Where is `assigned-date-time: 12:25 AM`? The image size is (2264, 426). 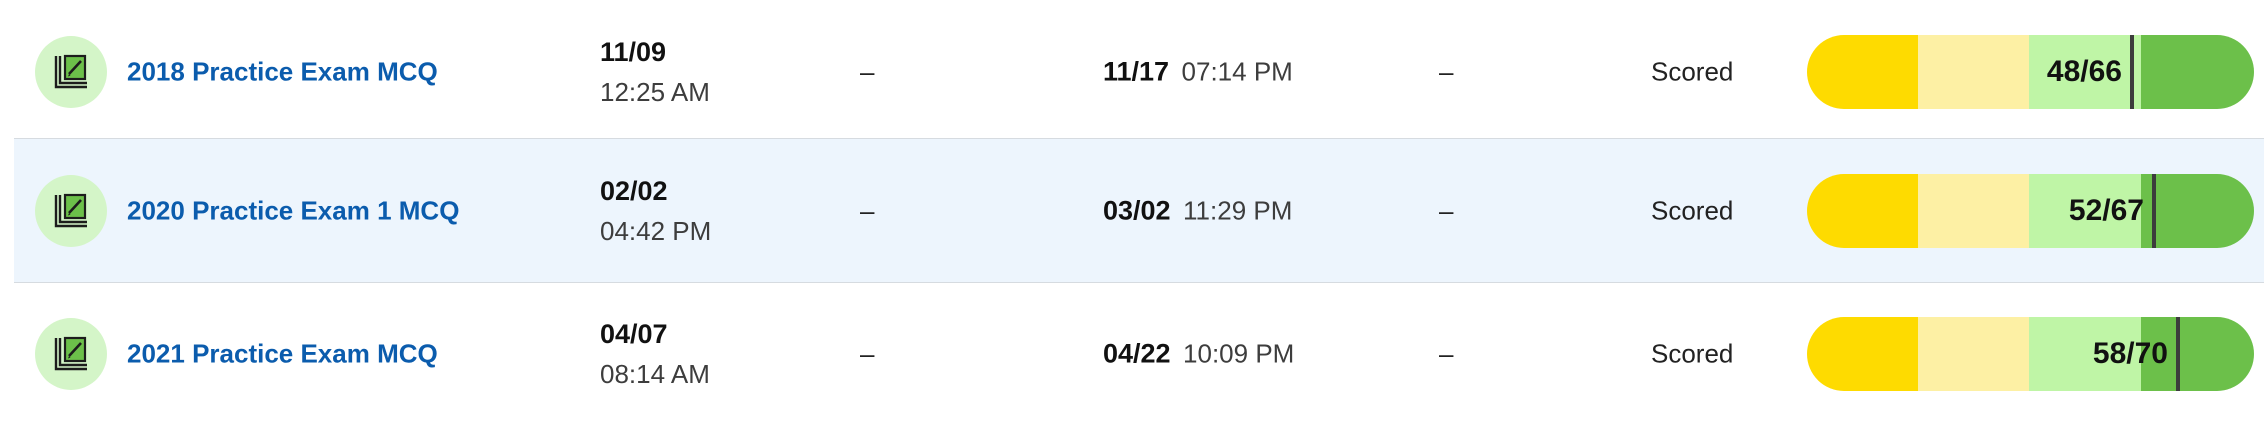
assigned-date-time: 12:25 AM is located at coordinates (655, 92).